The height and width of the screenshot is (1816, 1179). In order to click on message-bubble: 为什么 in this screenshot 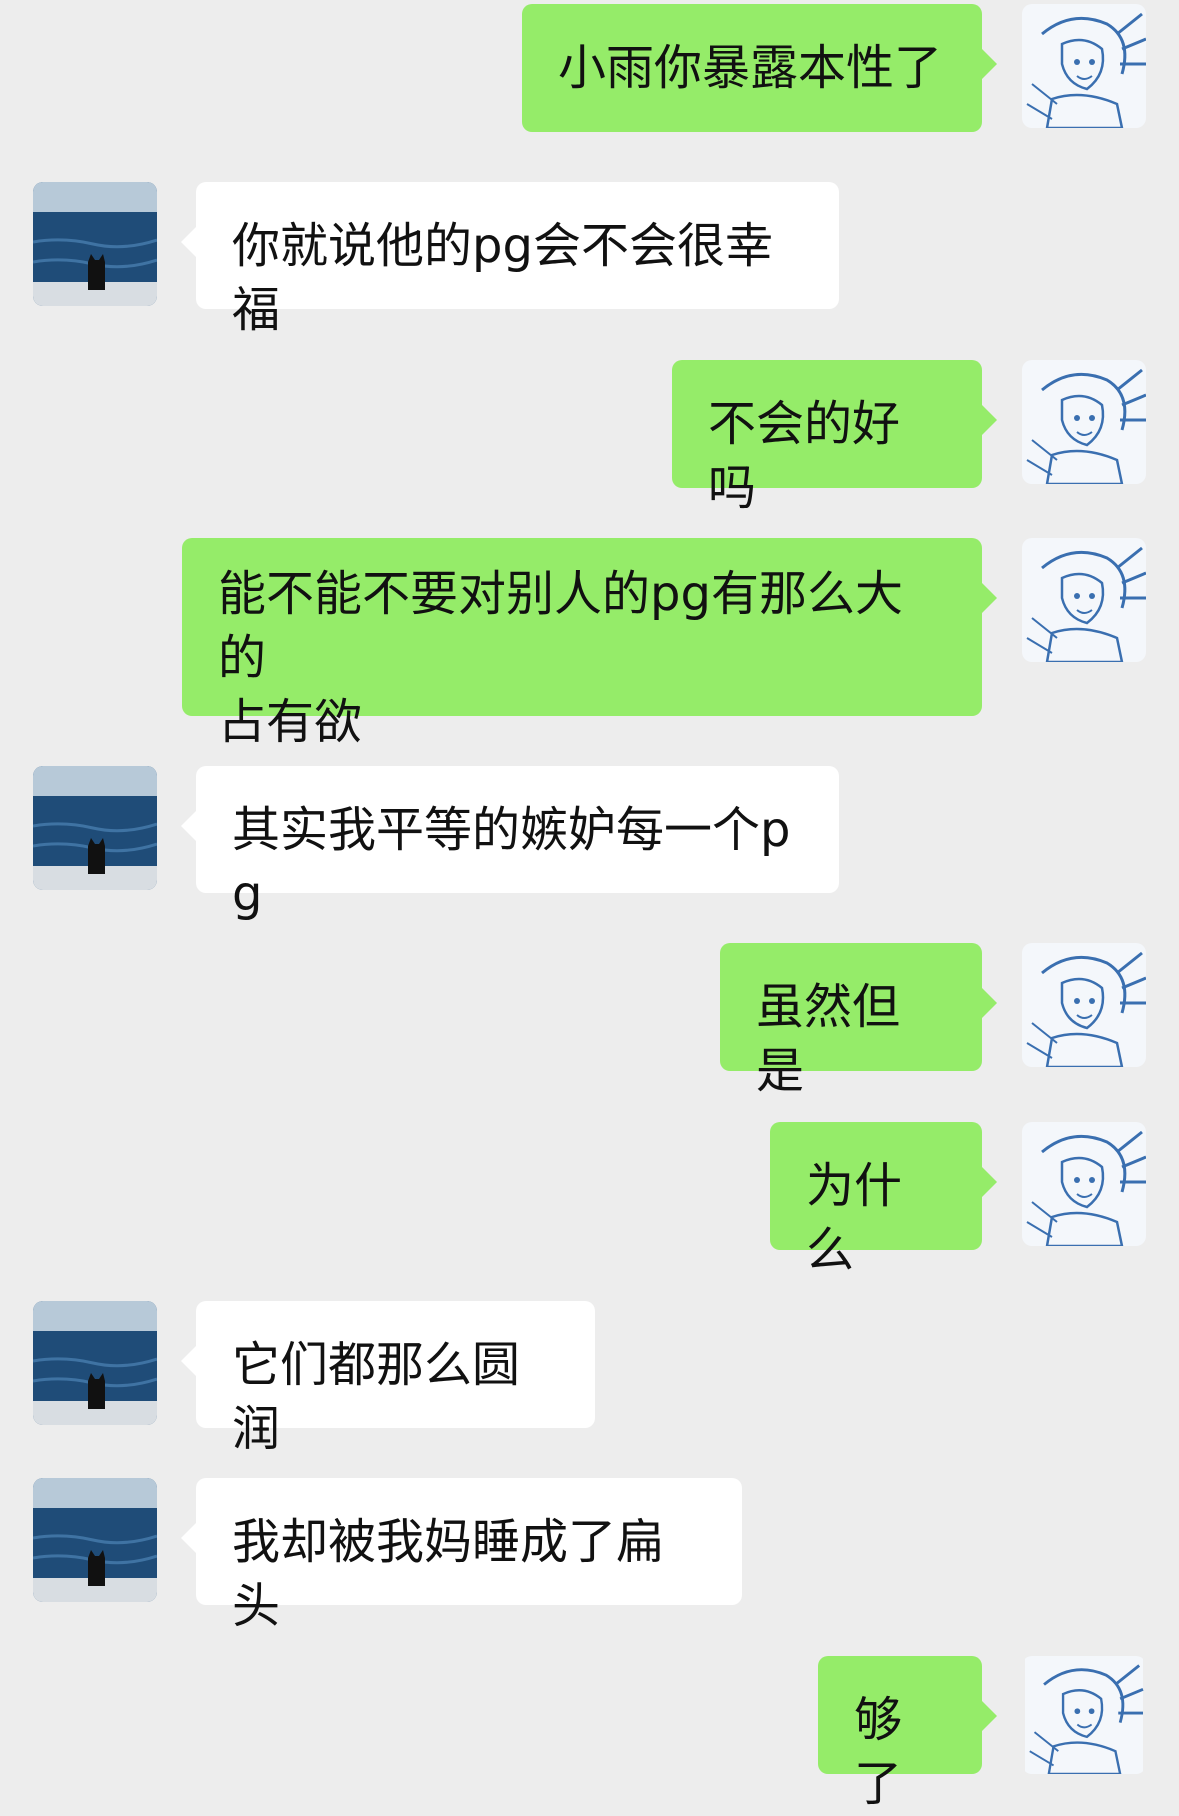, I will do `click(883, 1200)`.